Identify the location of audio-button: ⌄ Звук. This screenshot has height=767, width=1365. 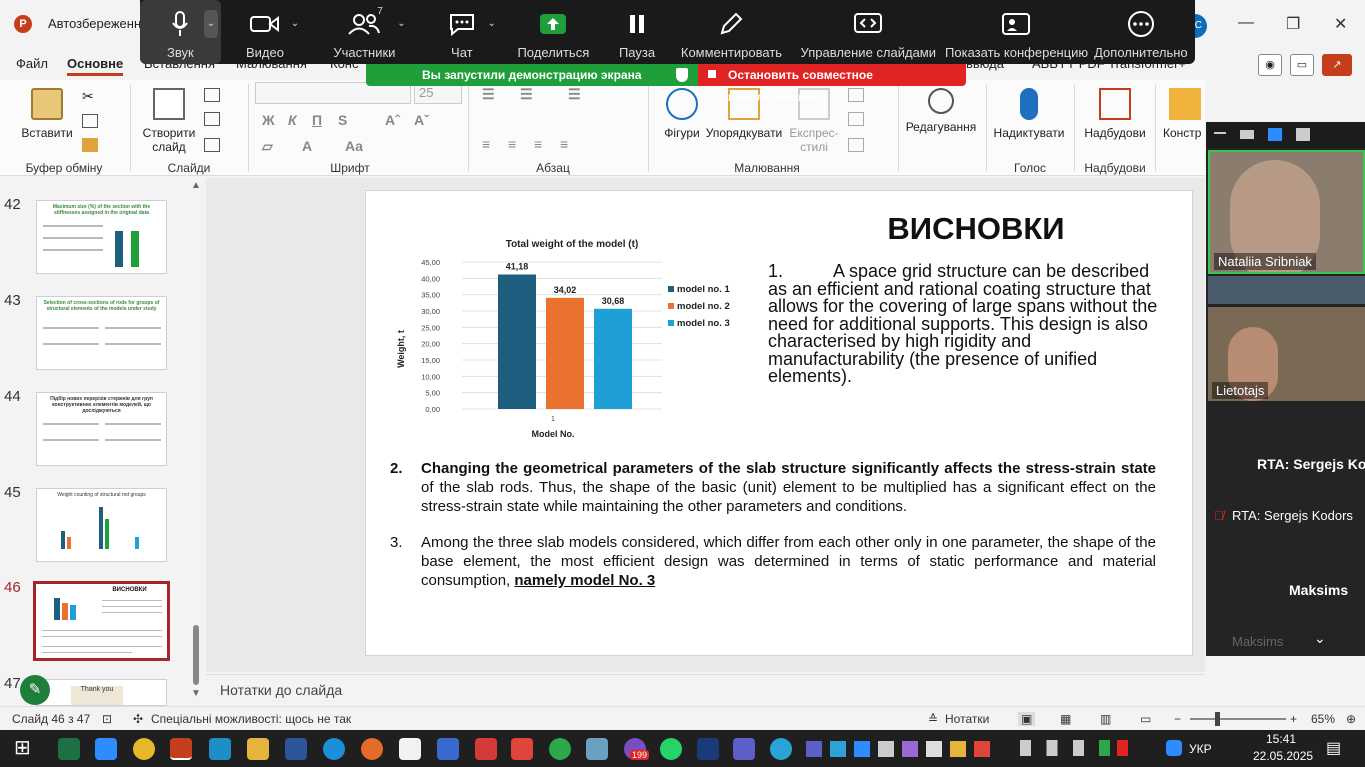
(180, 32).